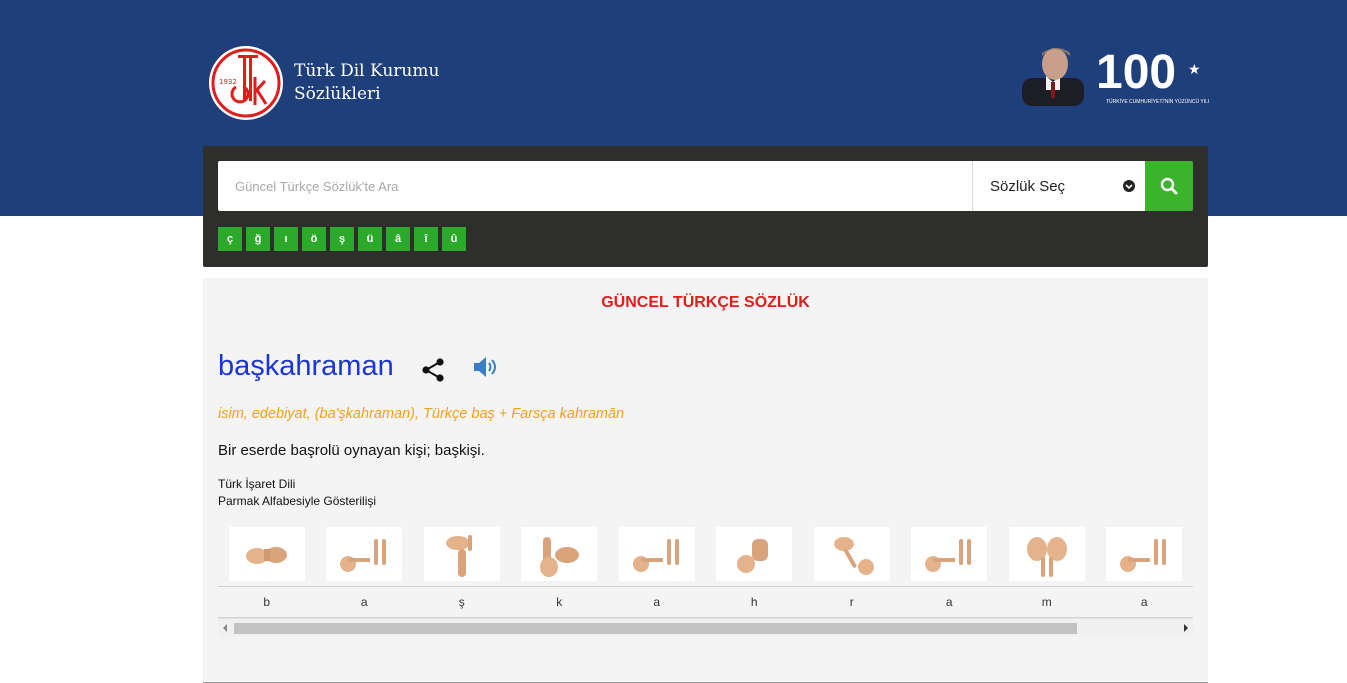 The height and width of the screenshot is (683, 1347). I want to click on hand-sign-h-icon, so click(754, 554).